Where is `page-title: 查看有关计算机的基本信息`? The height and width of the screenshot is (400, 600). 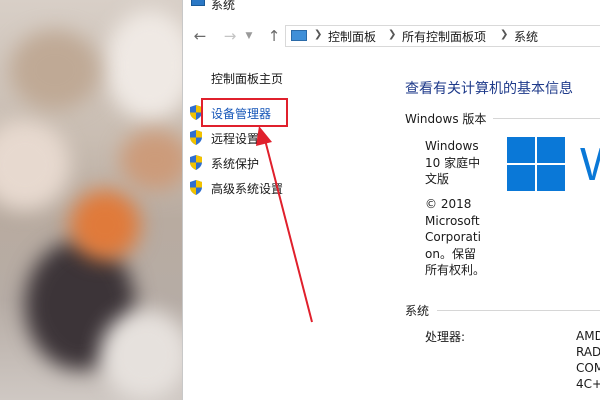 page-title: 查看有关计算机的基本信息 is located at coordinates (489, 89).